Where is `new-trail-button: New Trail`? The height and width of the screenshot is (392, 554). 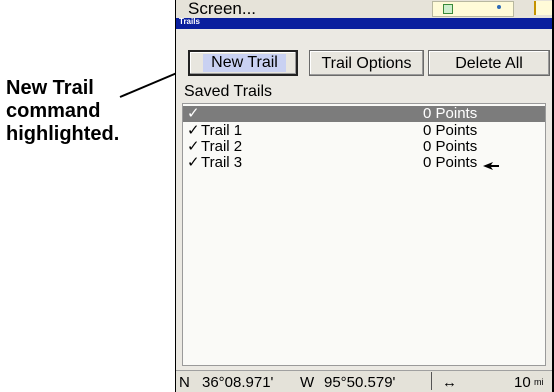 new-trail-button: New Trail is located at coordinates (243, 63).